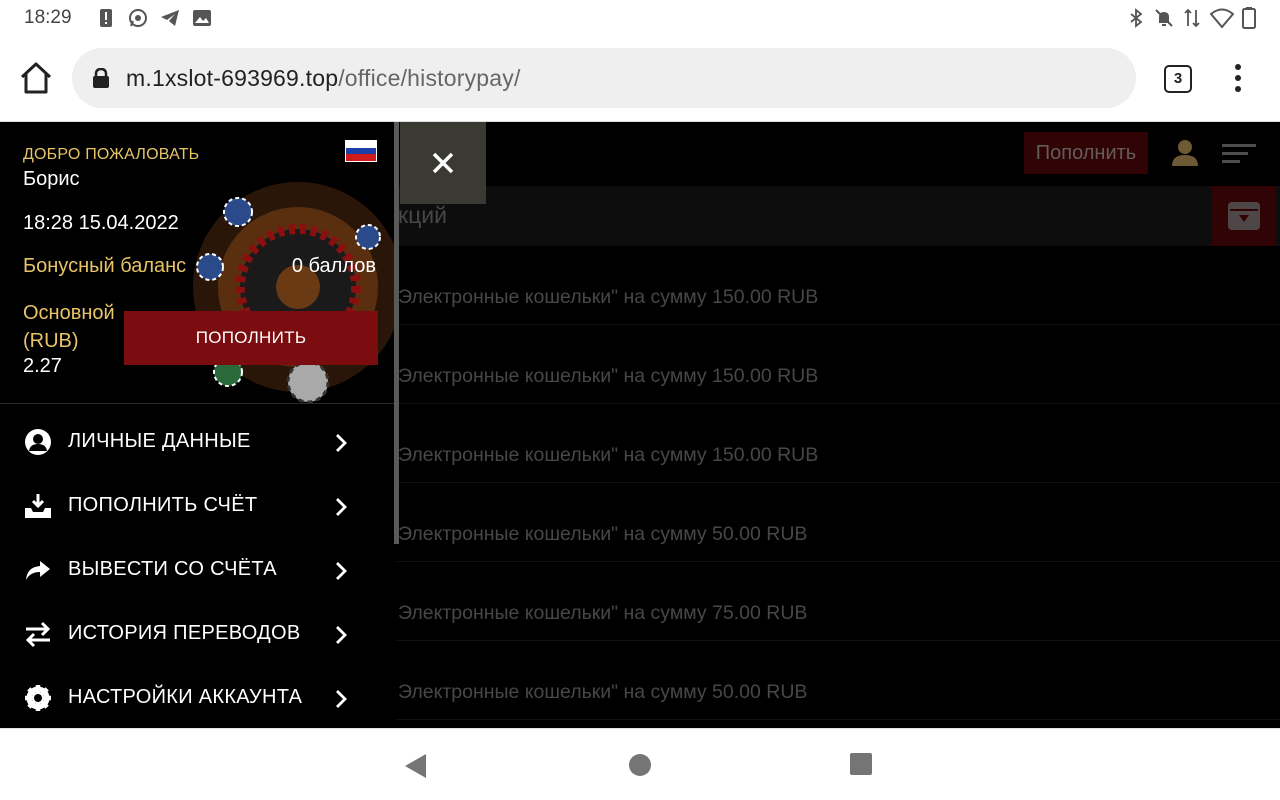 This screenshot has width=1280, height=800. Describe the element at coordinates (163, 505) in the screenshot. I see `menu-item-label: ПОПОЛНИТЬ СЧЁТ` at that location.